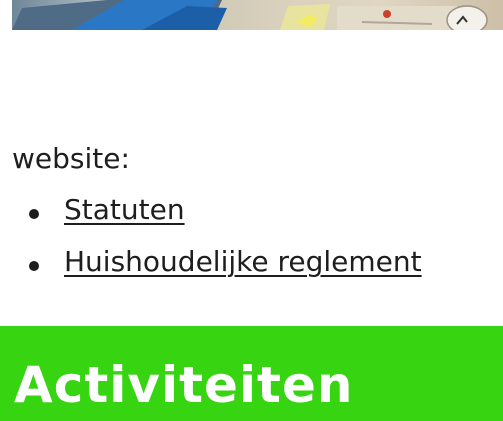 The width and height of the screenshot is (503, 421). I want to click on section-heading: Activiteiten, so click(184, 385).